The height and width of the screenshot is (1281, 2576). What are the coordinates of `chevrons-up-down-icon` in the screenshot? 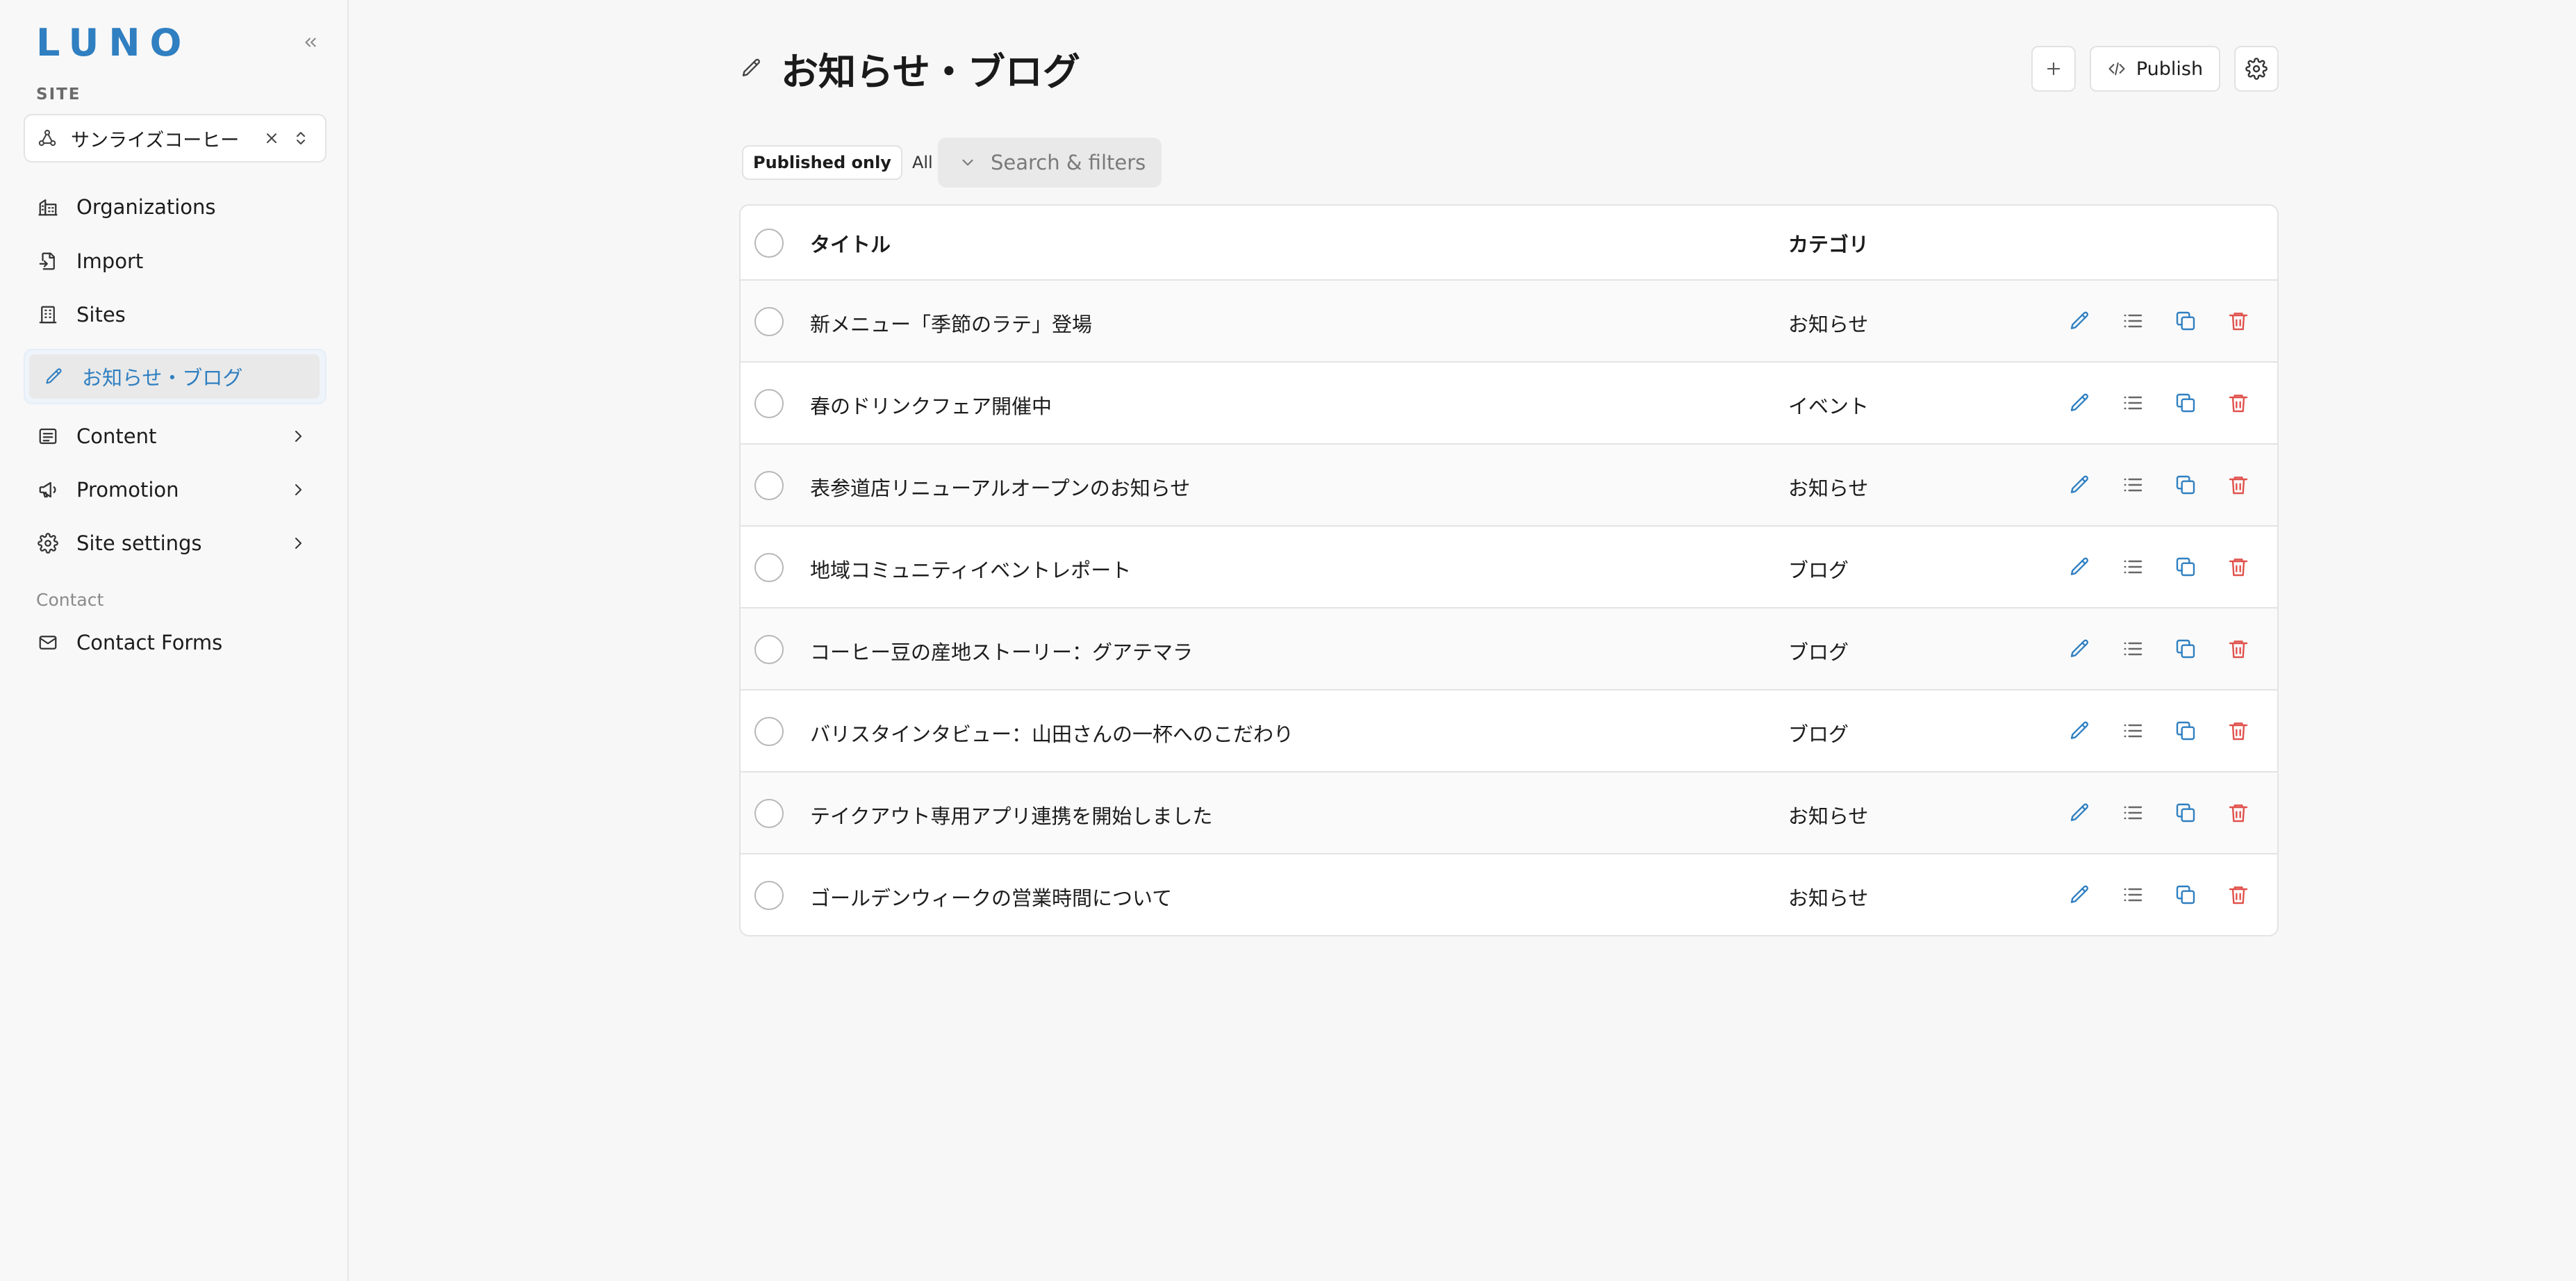 It's located at (301, 138).